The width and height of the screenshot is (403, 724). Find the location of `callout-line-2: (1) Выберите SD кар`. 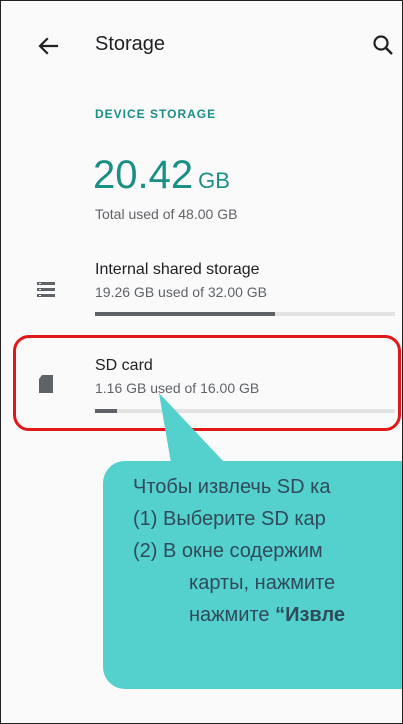

callout-line-2: (1) Выберите SD кар is located at coordinates (229, 519).